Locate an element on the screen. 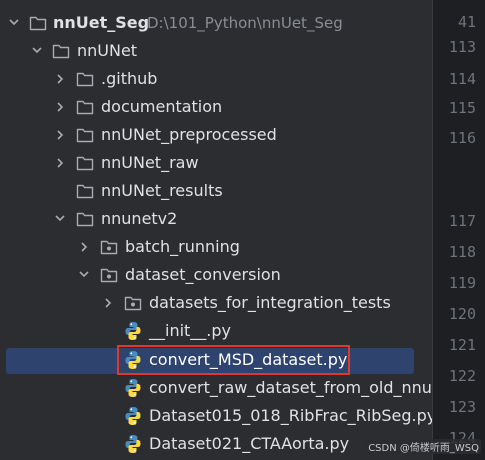 The height and width of the screenshot is (460, 485). tree-item-label: nnUNet_results is located at coordinates (162, 190).